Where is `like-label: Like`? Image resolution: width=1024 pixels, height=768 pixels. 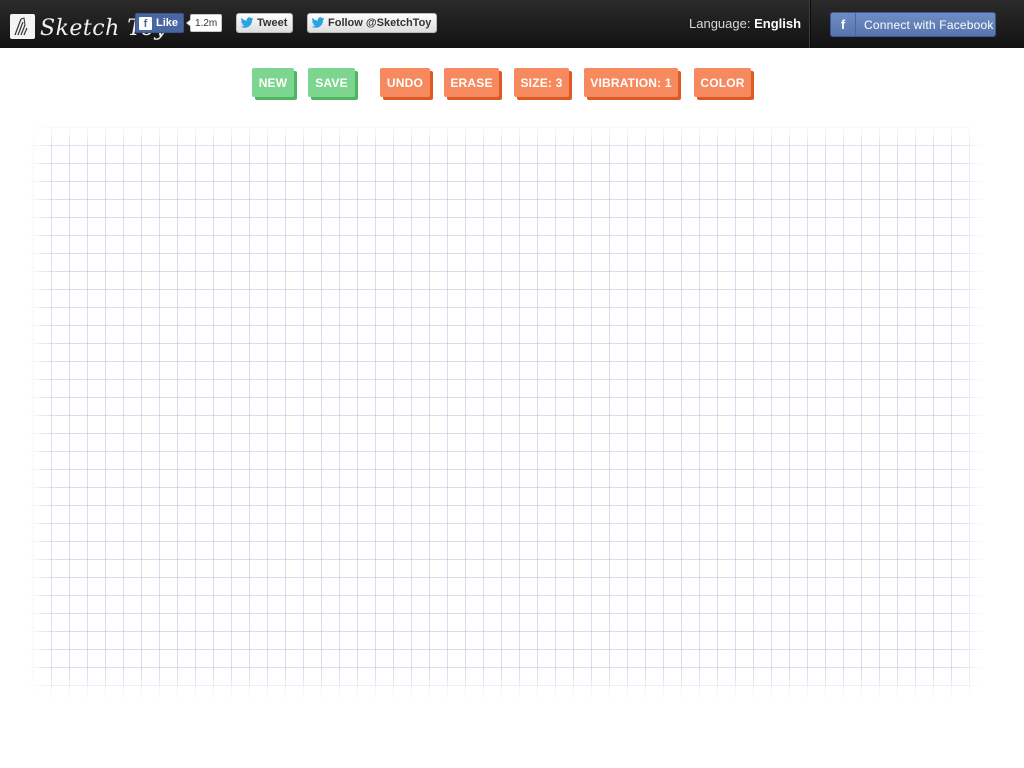
like-label: Like is located at coordinates (167, 23).